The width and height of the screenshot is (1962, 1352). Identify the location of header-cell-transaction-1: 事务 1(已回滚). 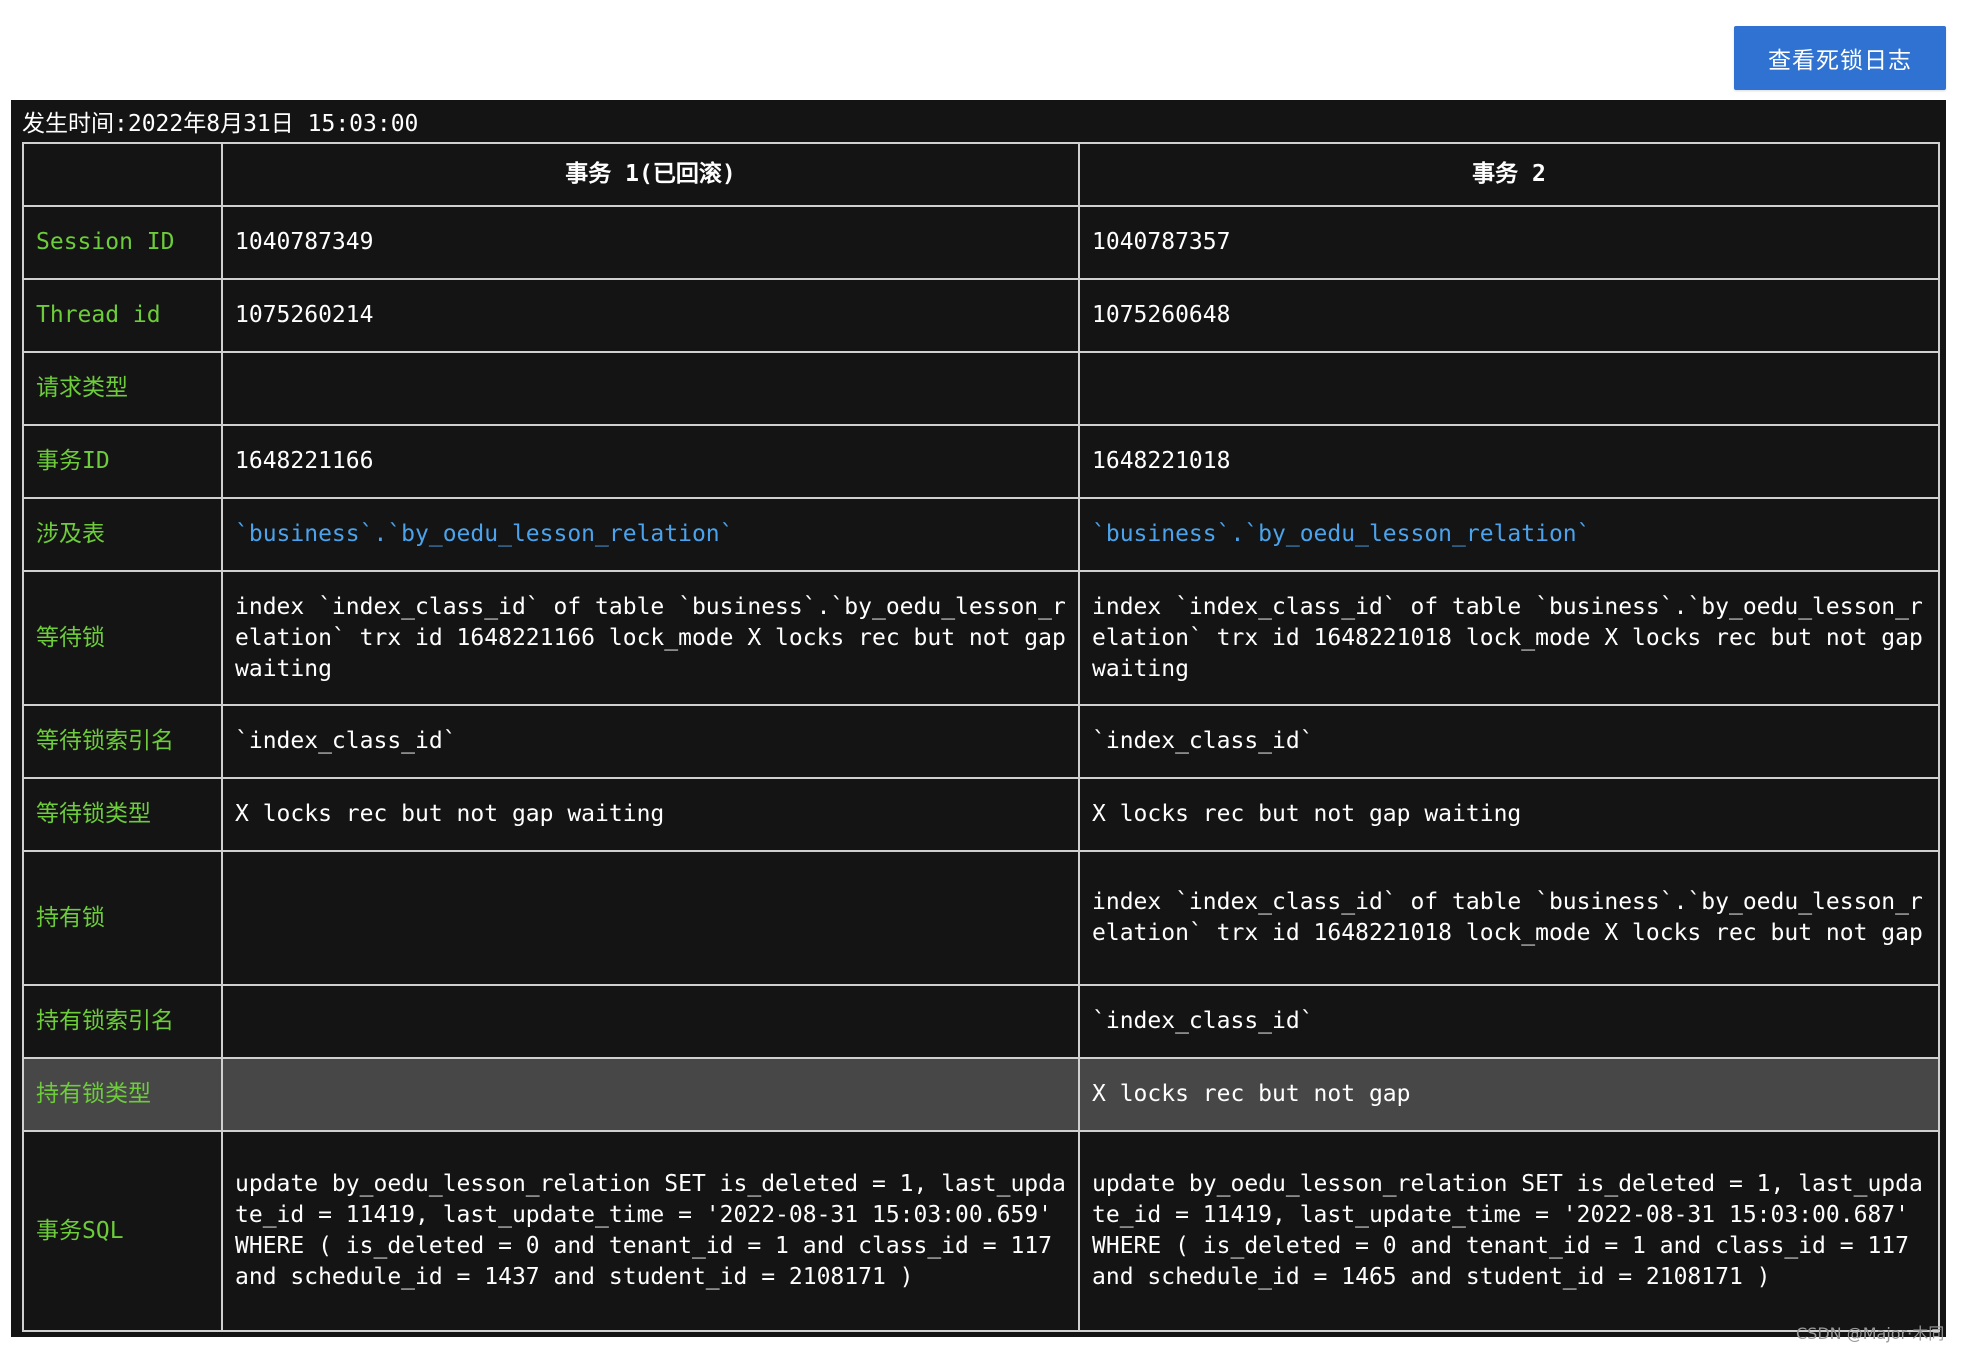
(650, 174).